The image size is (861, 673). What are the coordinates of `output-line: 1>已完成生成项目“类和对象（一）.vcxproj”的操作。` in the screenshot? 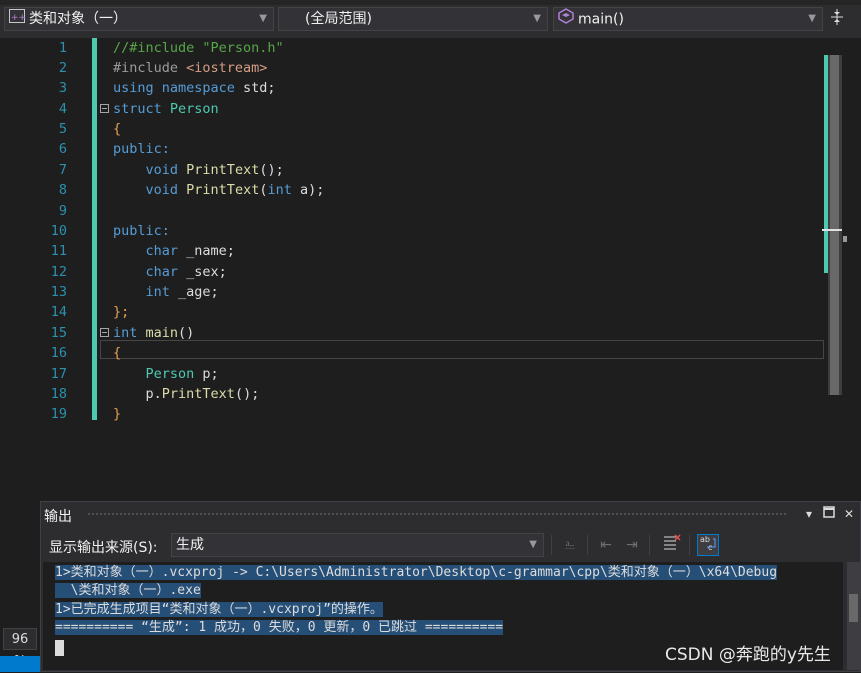 It's located at (219, 609).